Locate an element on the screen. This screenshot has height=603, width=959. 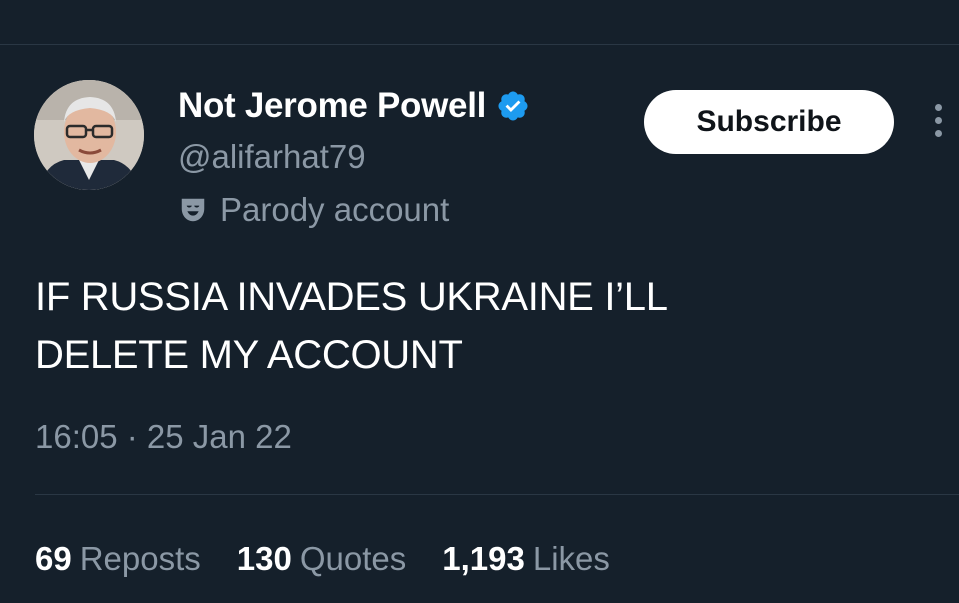
engagement-stats: 69 Reposts 130 Quotes 1,193 Likes is located at coordinates (340, 559).